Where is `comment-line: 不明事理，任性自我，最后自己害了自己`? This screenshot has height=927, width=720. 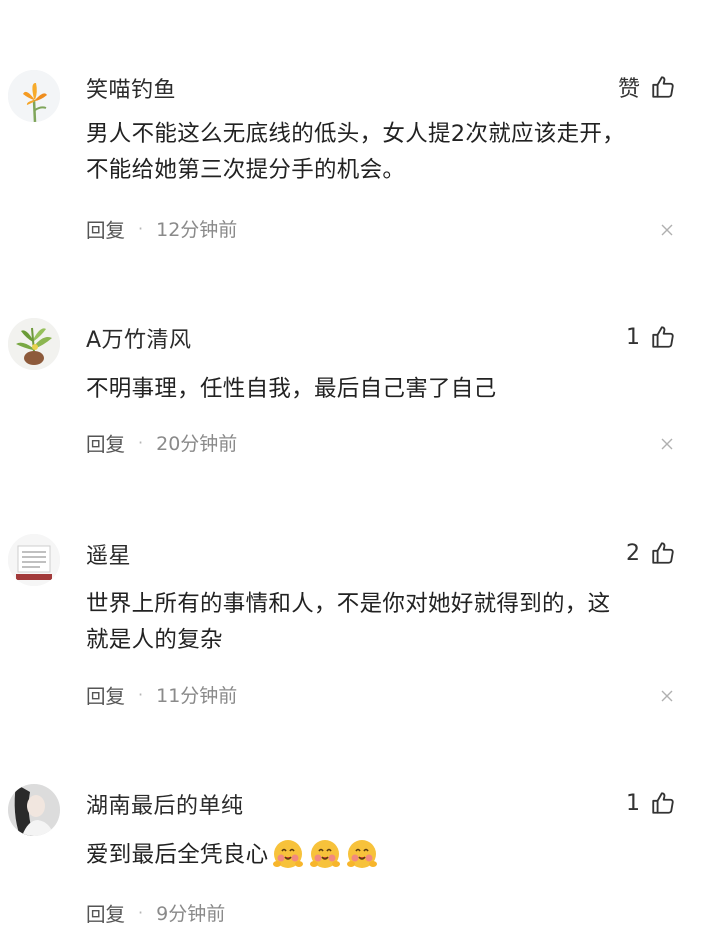
comment-line: 不明事理，任性自我，最后自己害了自己 is located at coordinates (291, 389).